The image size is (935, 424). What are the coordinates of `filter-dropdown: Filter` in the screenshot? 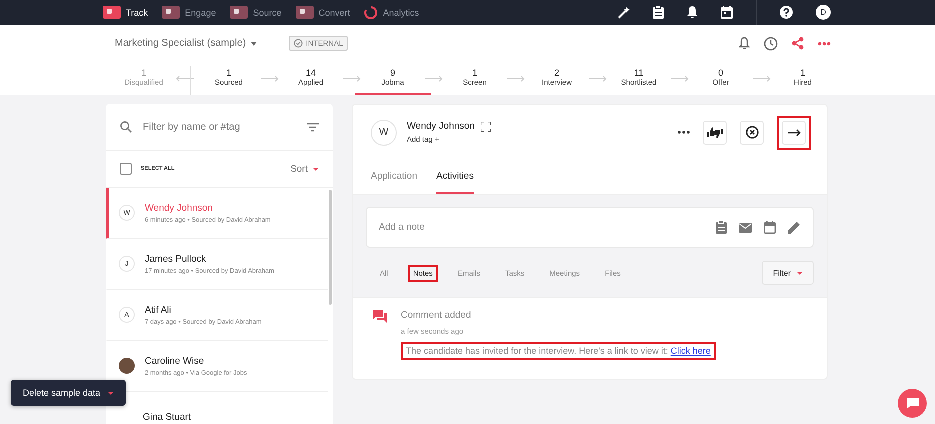 It's located at (788, 273).